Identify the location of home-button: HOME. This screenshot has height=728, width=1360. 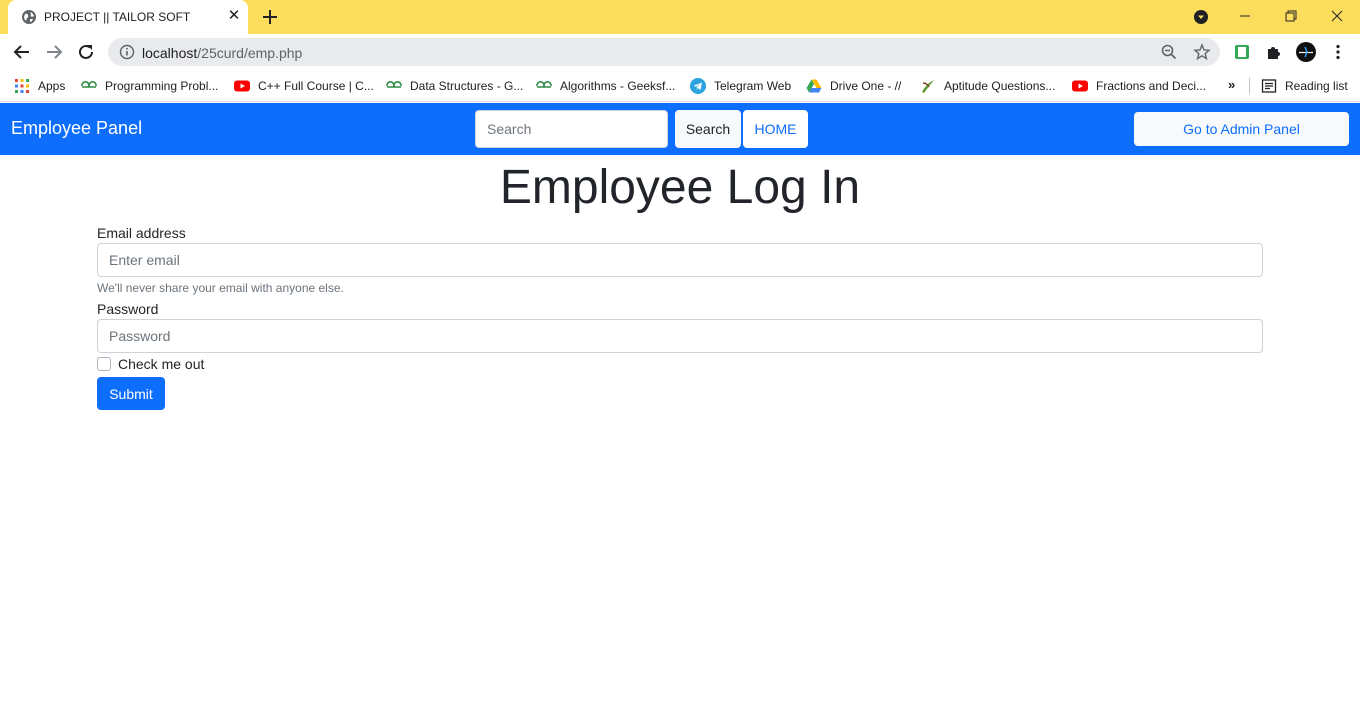
(775, 129).